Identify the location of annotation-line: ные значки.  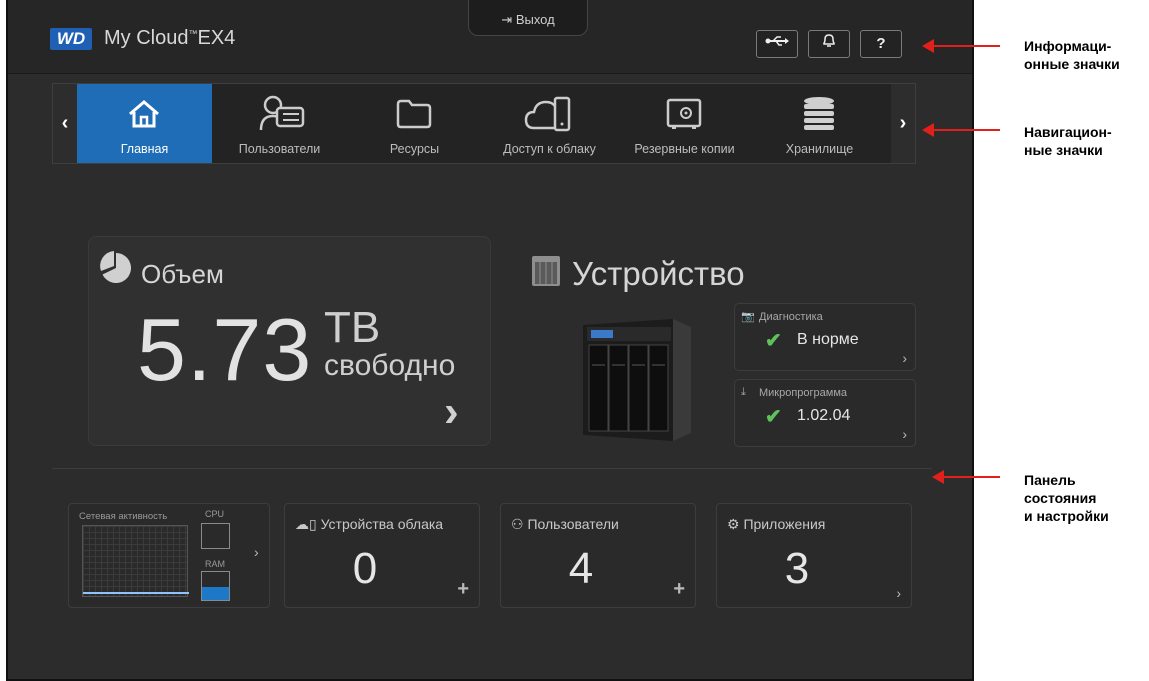
(1063, 150).